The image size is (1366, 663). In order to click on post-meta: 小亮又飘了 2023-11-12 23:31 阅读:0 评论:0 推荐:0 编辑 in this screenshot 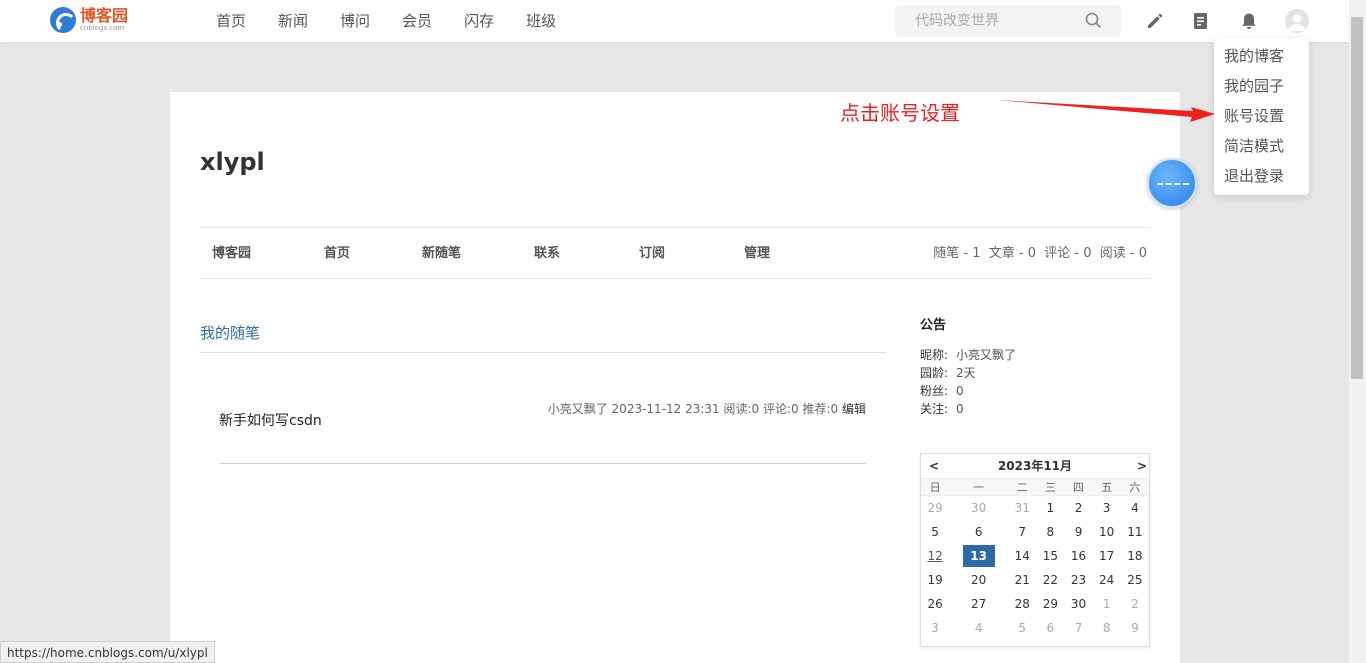, I will do `click(707, 408)`.